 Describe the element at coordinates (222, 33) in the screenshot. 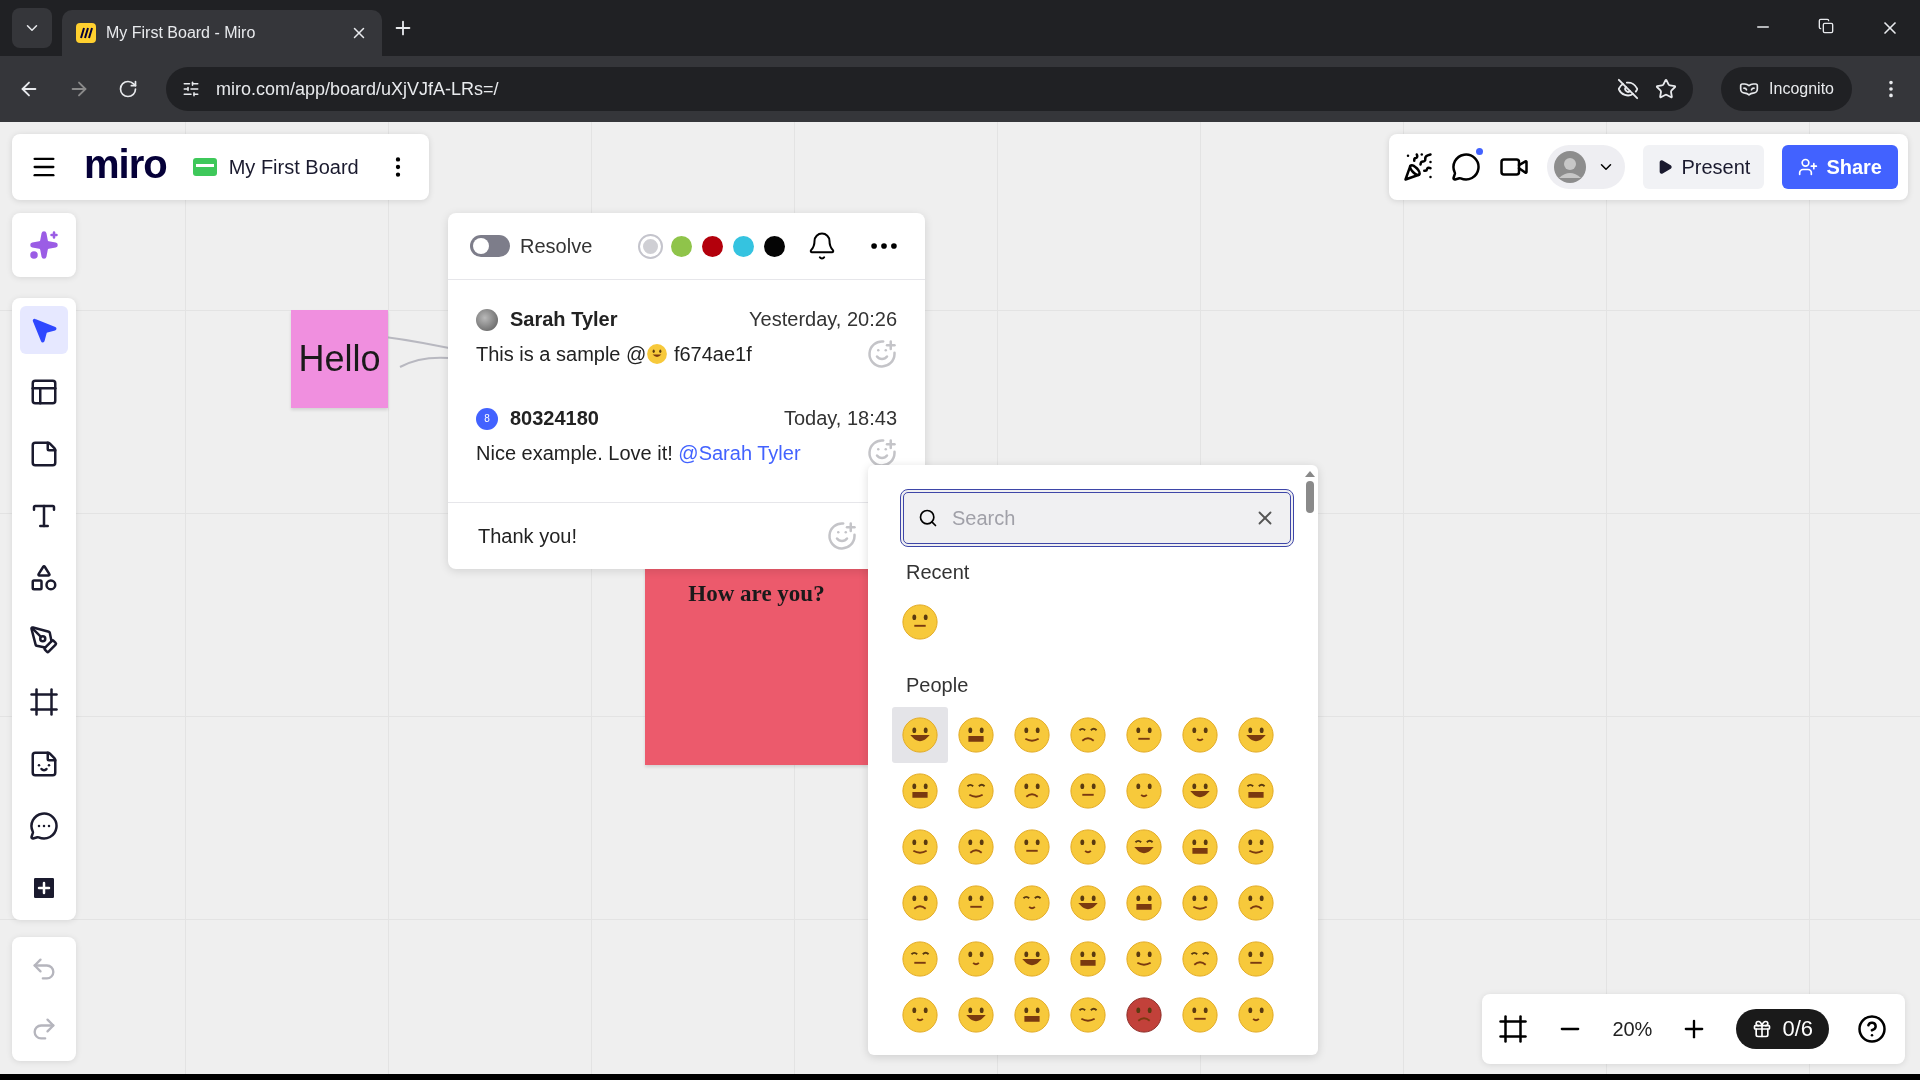

I see `browser-tab: My First Board - Miro` at that location.